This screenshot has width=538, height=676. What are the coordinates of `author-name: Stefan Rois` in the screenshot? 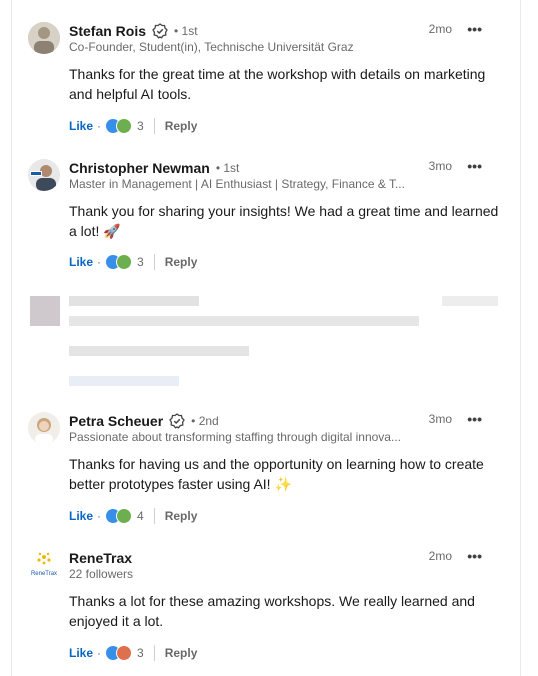 It's located at (107, 31).